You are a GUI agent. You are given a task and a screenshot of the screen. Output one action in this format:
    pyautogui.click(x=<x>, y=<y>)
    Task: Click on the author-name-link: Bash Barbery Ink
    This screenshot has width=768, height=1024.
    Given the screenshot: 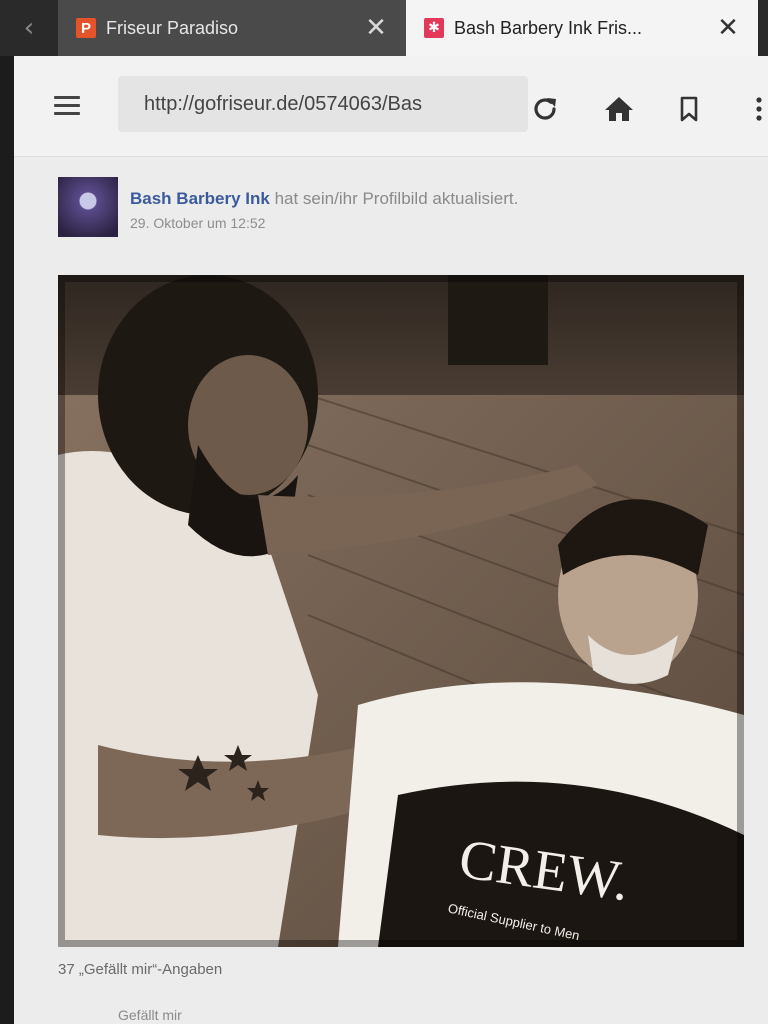 What is the action you would take?
    pyautogui.click(x=200, y=198)
    